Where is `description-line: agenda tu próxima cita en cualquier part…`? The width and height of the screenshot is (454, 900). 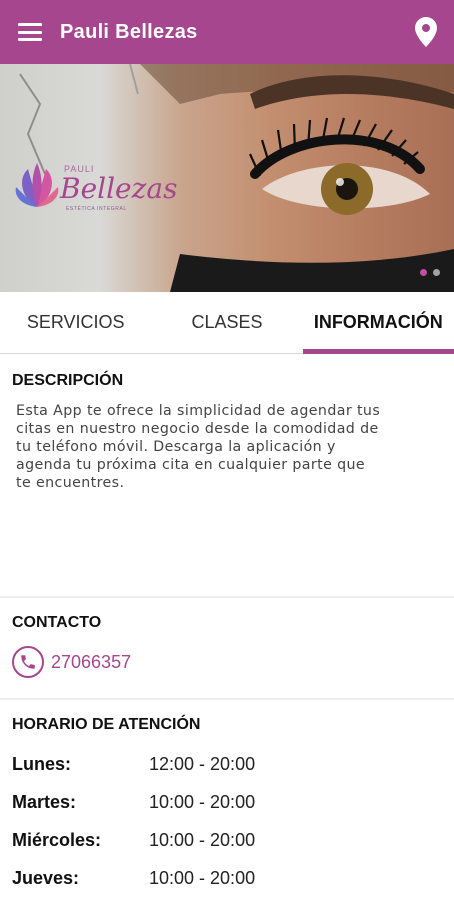
description-line: agenda tu próxima cita en cualquier part… is located at coordinates (191, 465).